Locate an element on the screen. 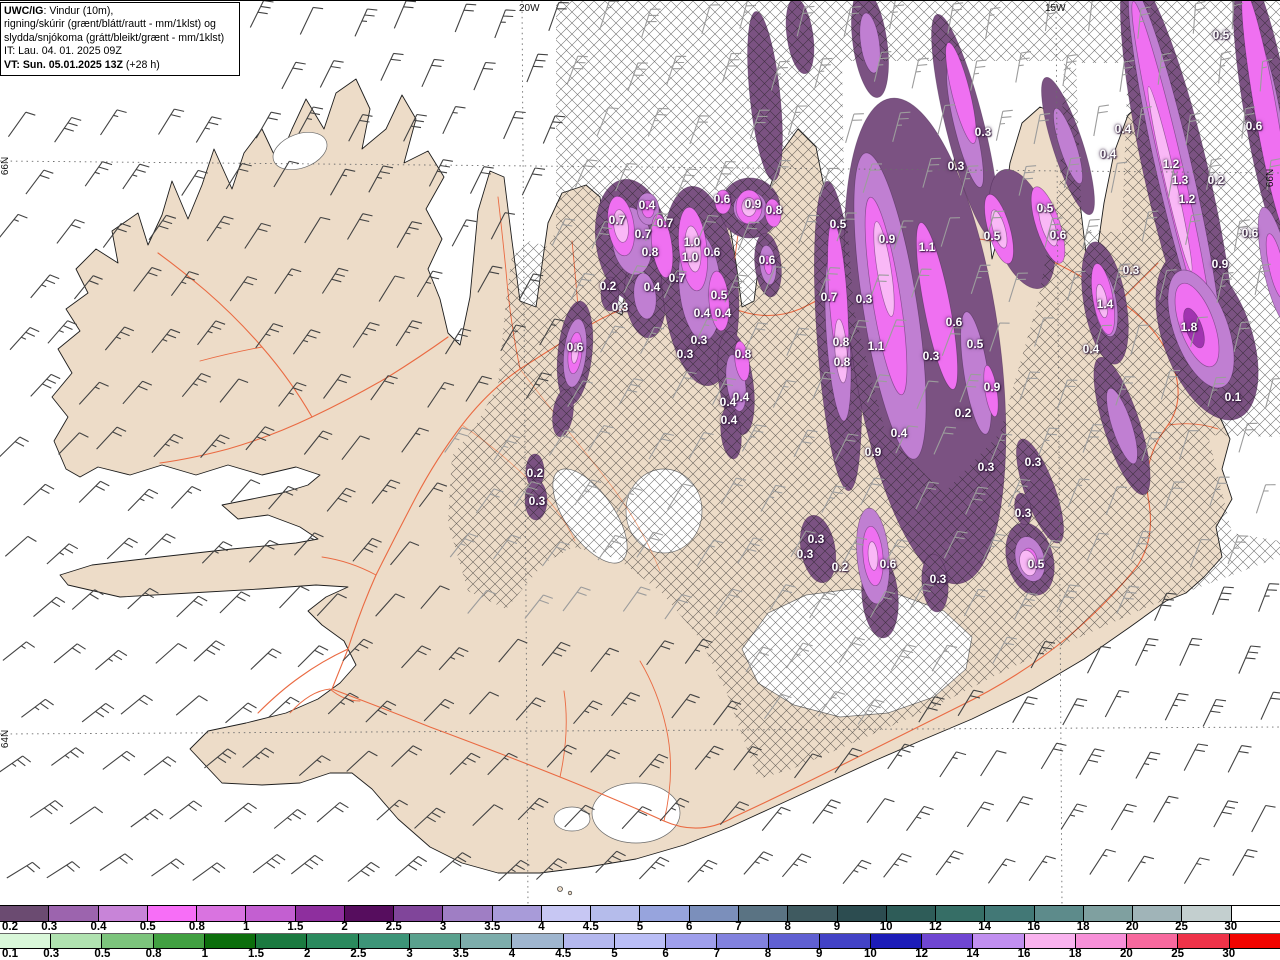 This screenshot has height=960, width=1280. westman-islands is located at coordinates (560, 889).